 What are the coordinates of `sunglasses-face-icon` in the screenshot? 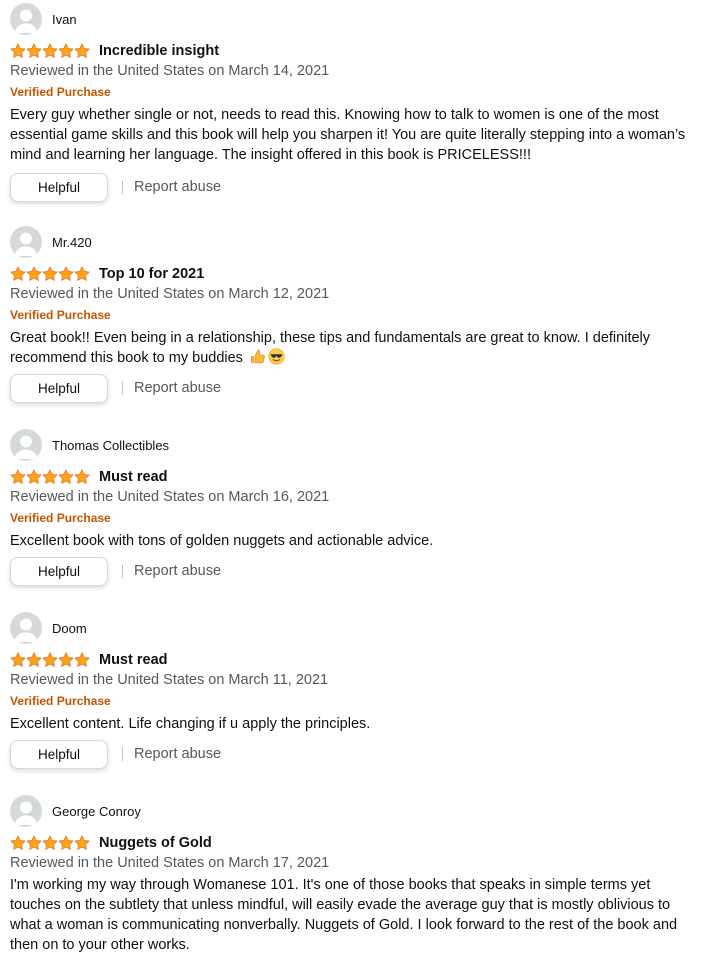 It's located at (276, 356).